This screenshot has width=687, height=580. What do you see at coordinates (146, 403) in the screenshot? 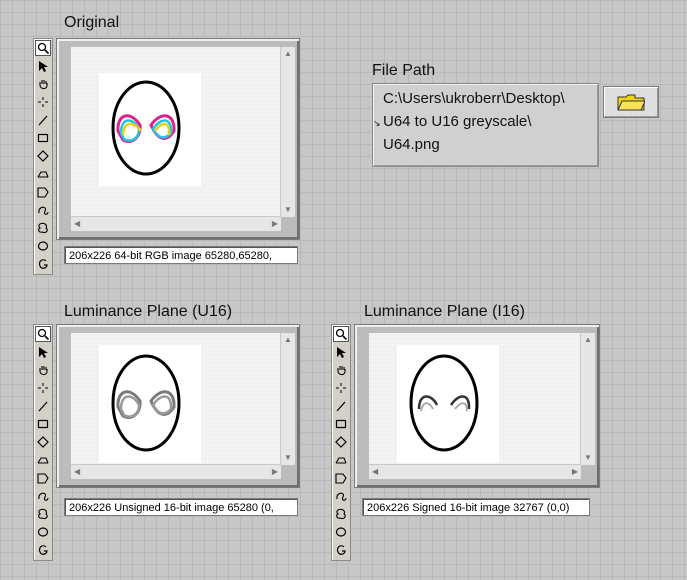
I see `u16-mask-image` at bounding box center [146, 403].